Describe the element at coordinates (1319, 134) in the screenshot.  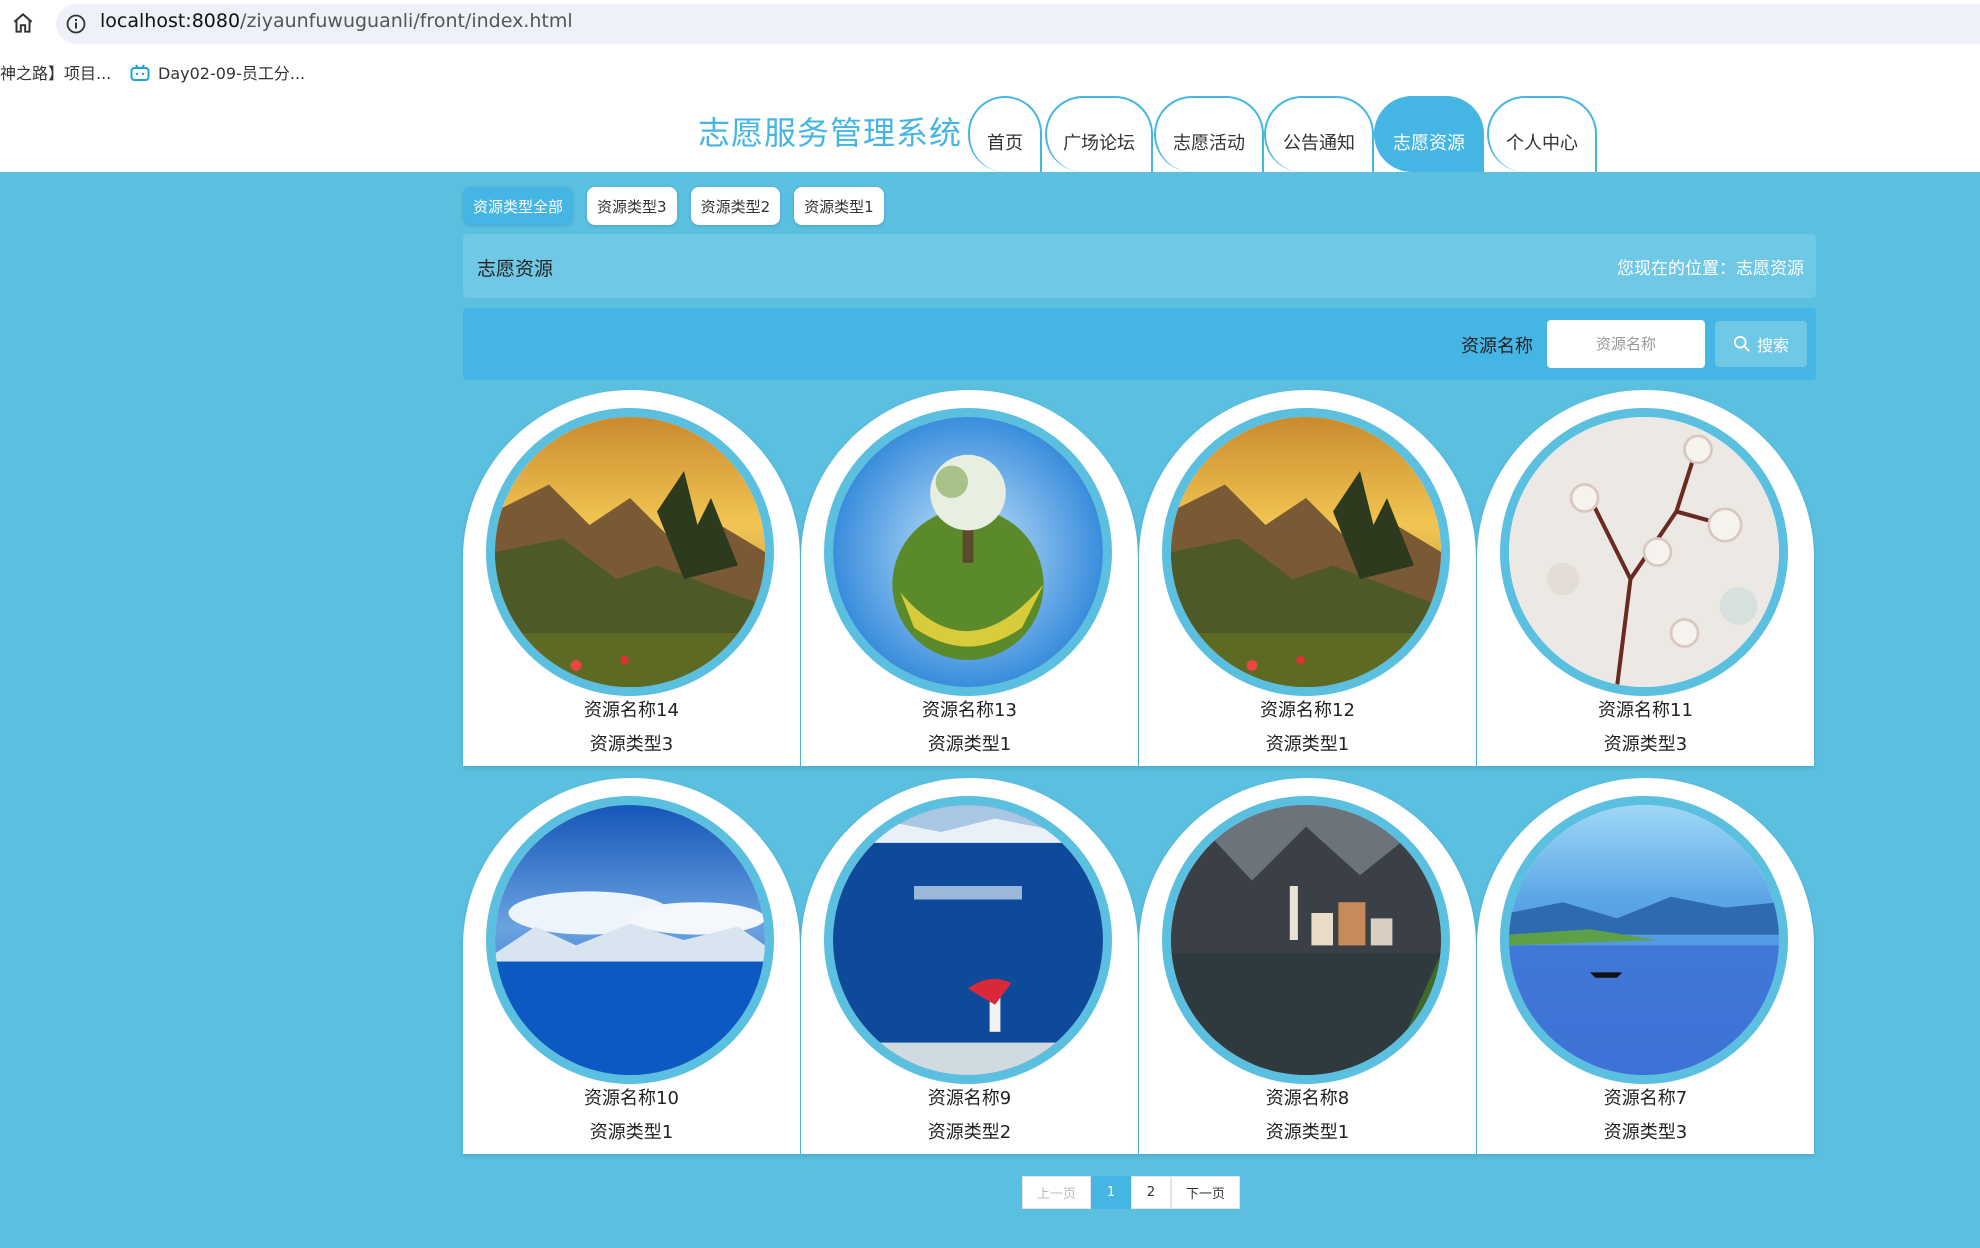
I see `nav-tab-notices: 公告通知` at that location.